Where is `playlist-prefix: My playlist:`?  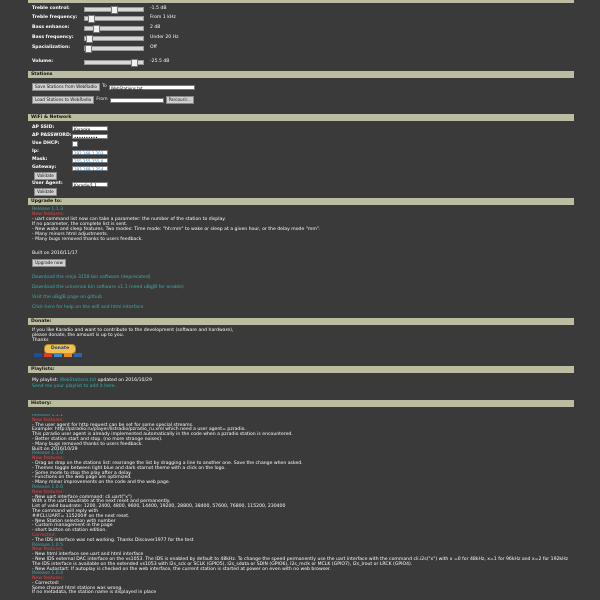 playlist-prefix: My playlist: is located at coordinates (45, 380).